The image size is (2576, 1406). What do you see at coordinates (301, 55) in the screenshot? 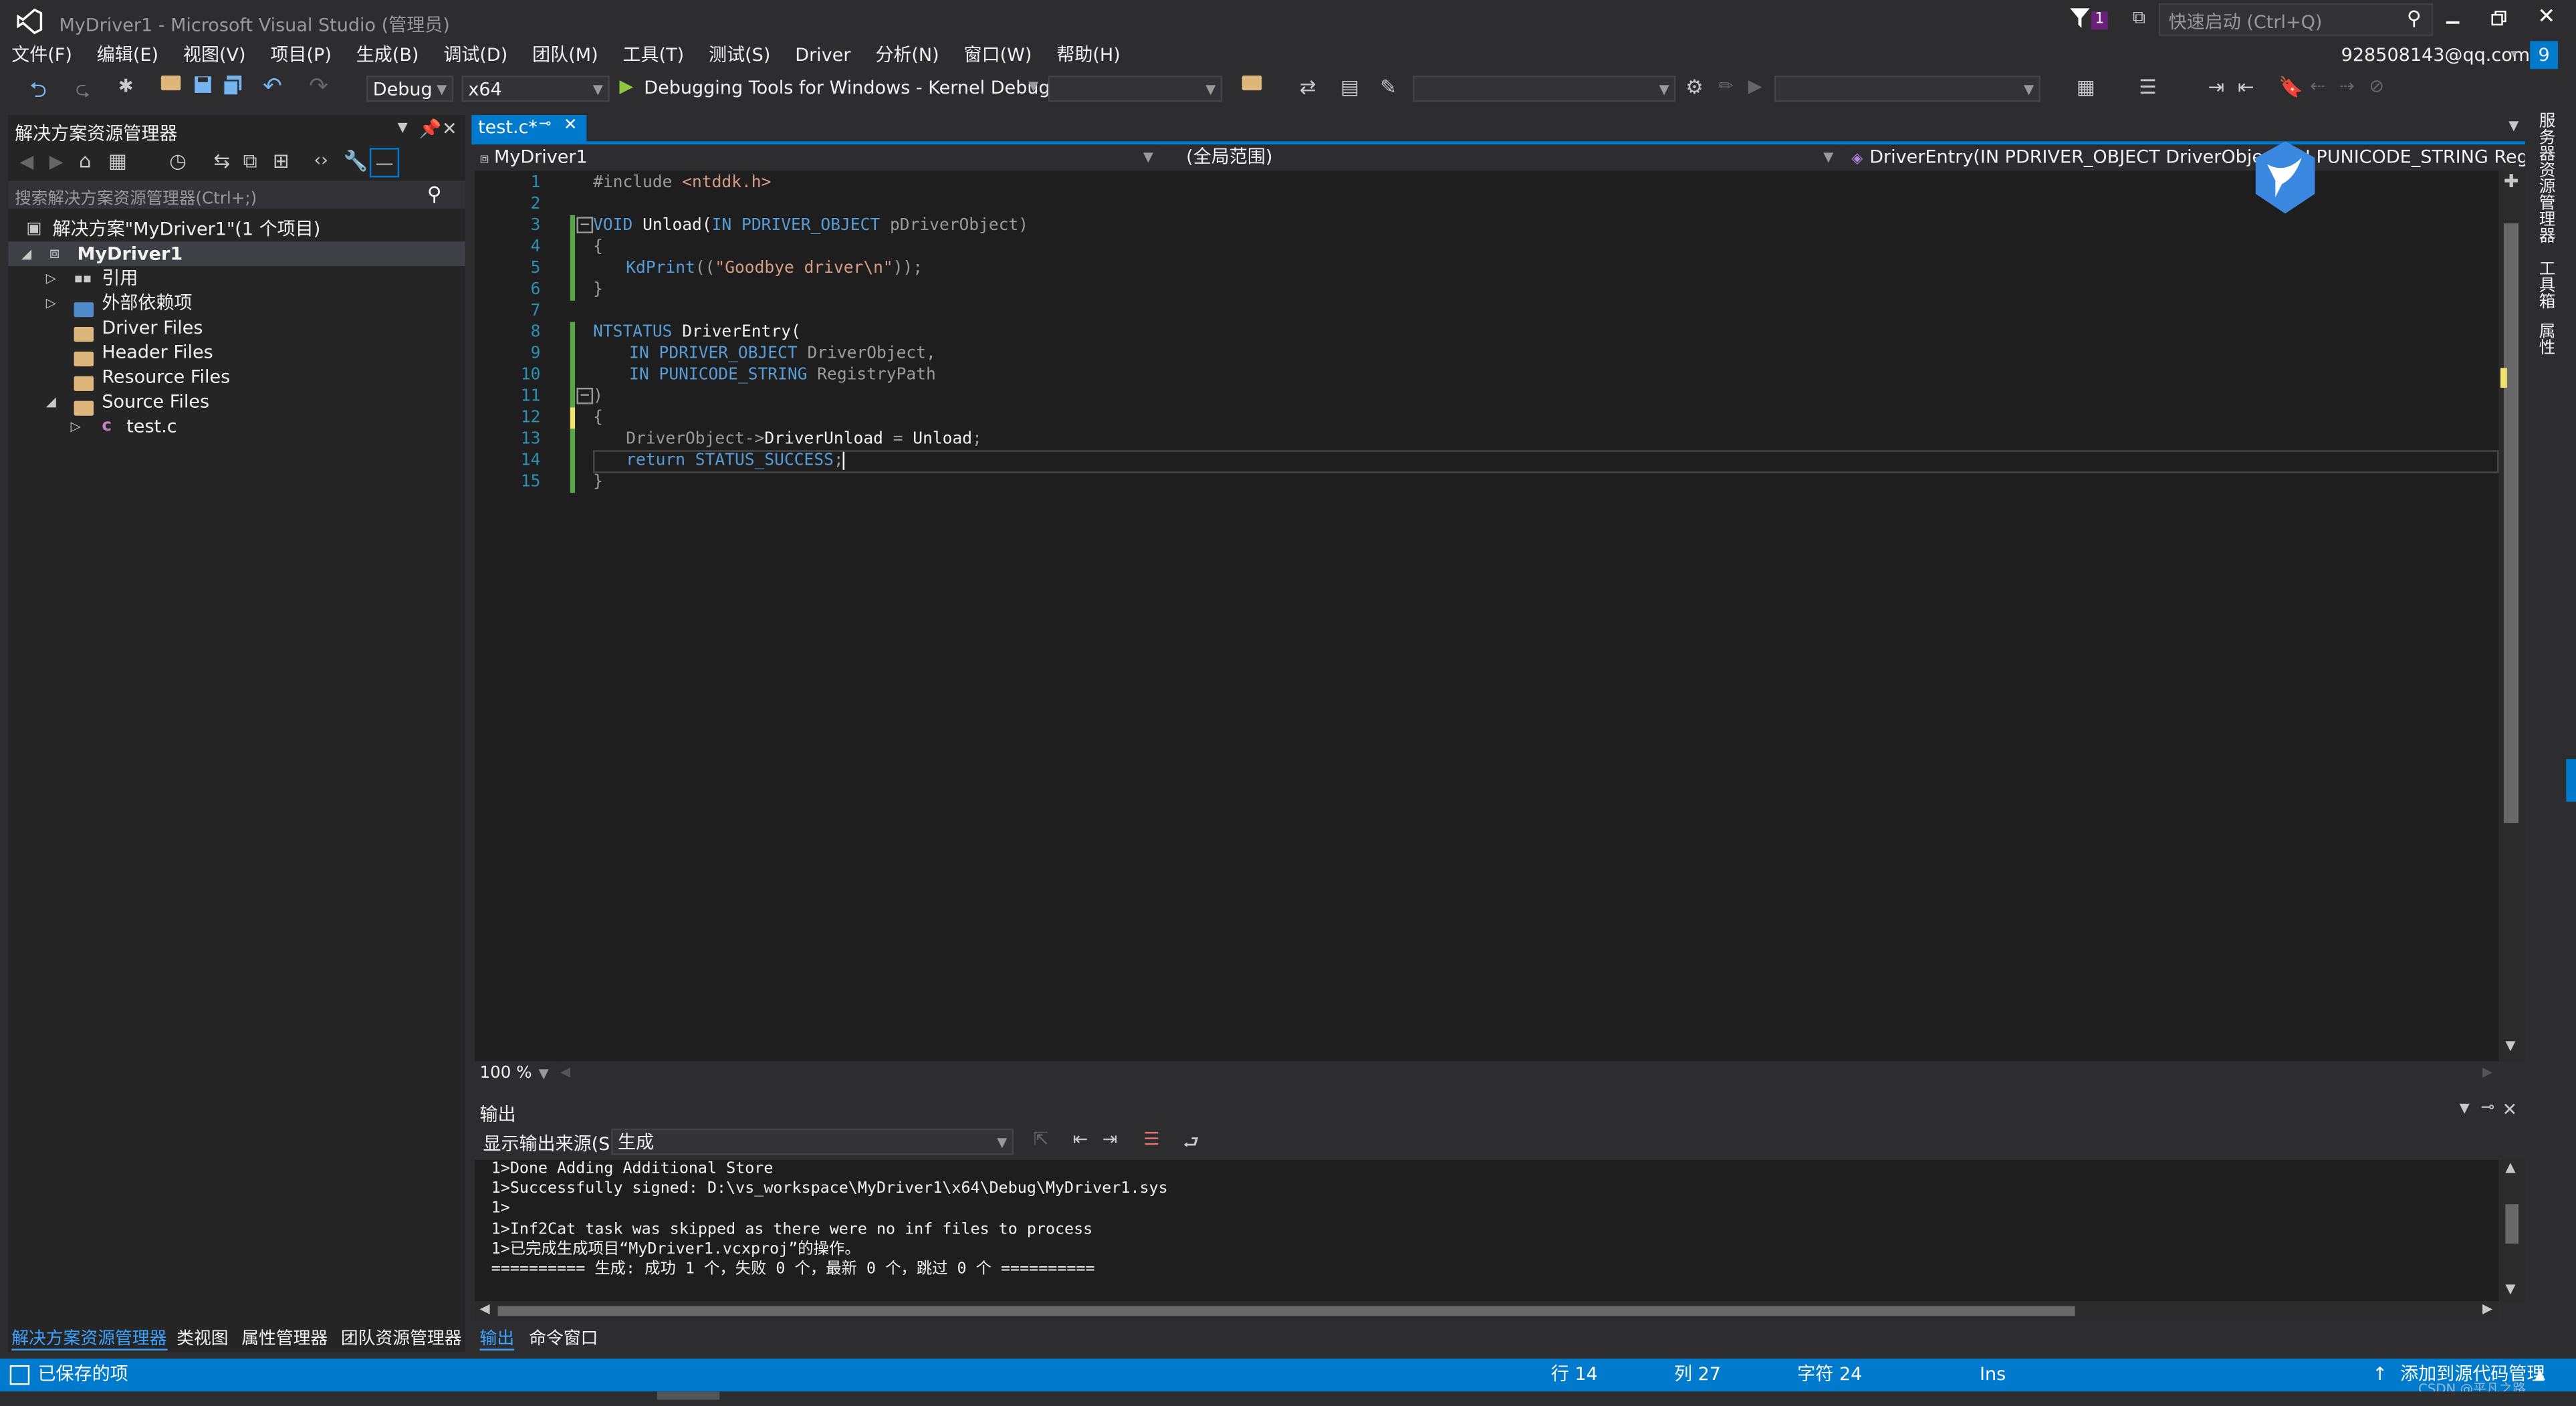
I see `menu-project: 项目(P)` at bounding box center [301, 55].